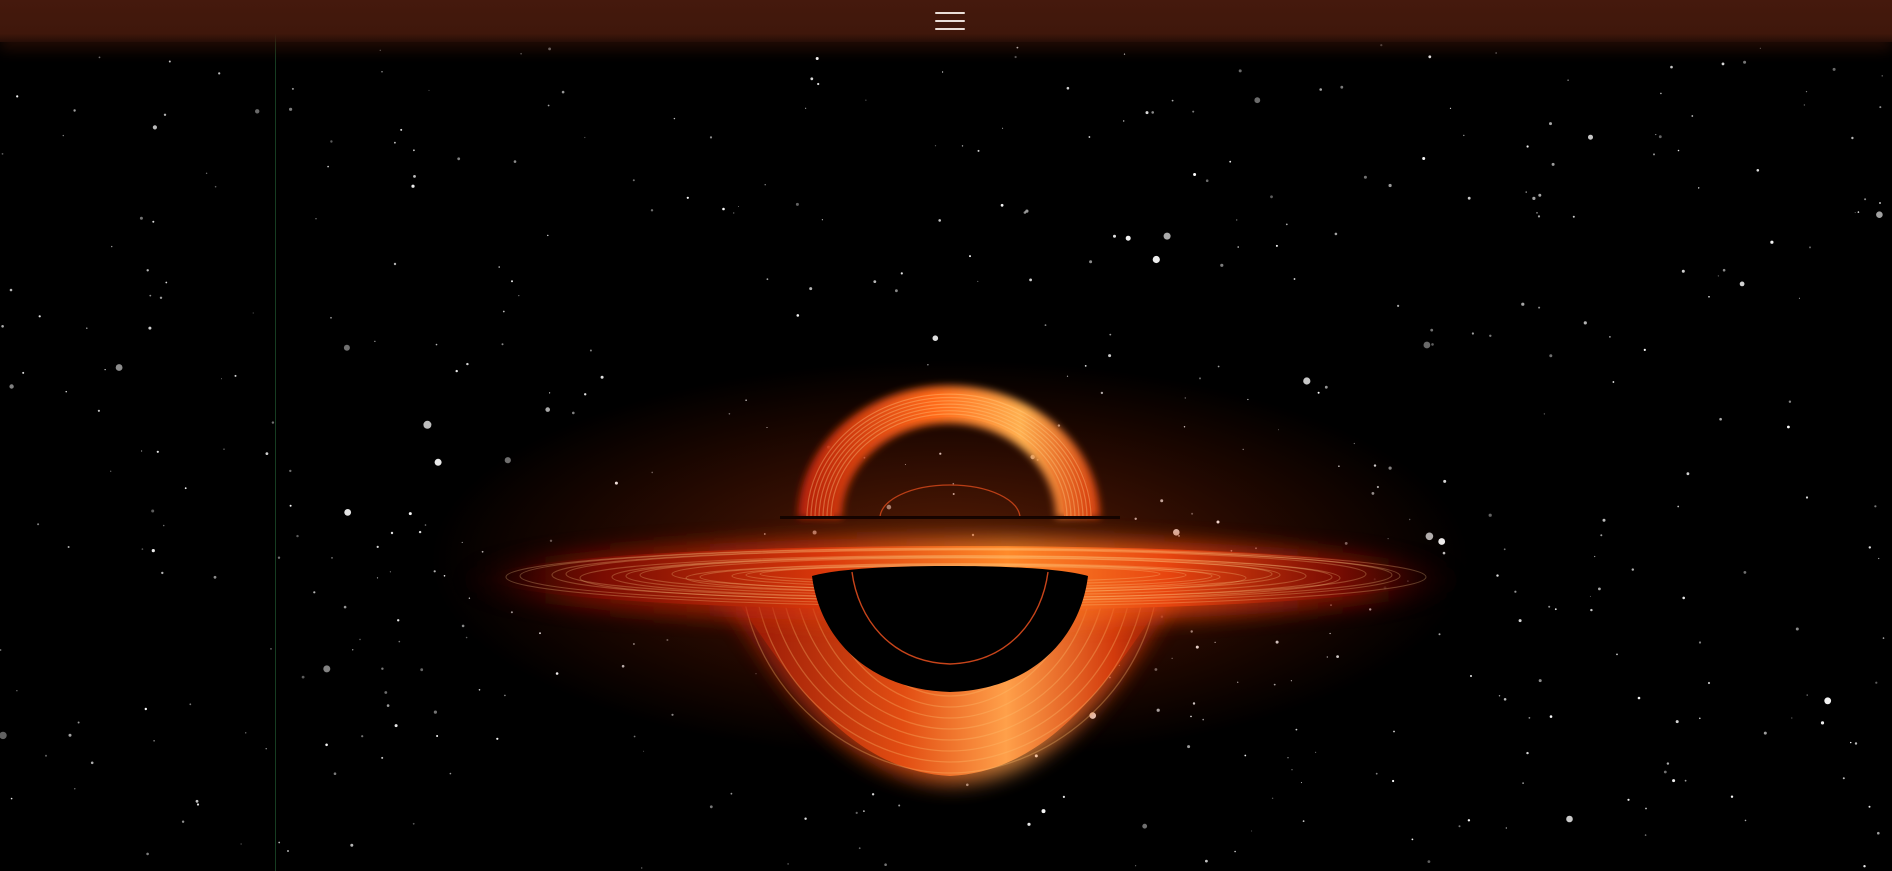 The height and width of the screenshot is (871, 1892). What do you see at coordinates (950, 517) in the screenshot?
I see `disk-horizon-line` at bounding box center [950, 517].